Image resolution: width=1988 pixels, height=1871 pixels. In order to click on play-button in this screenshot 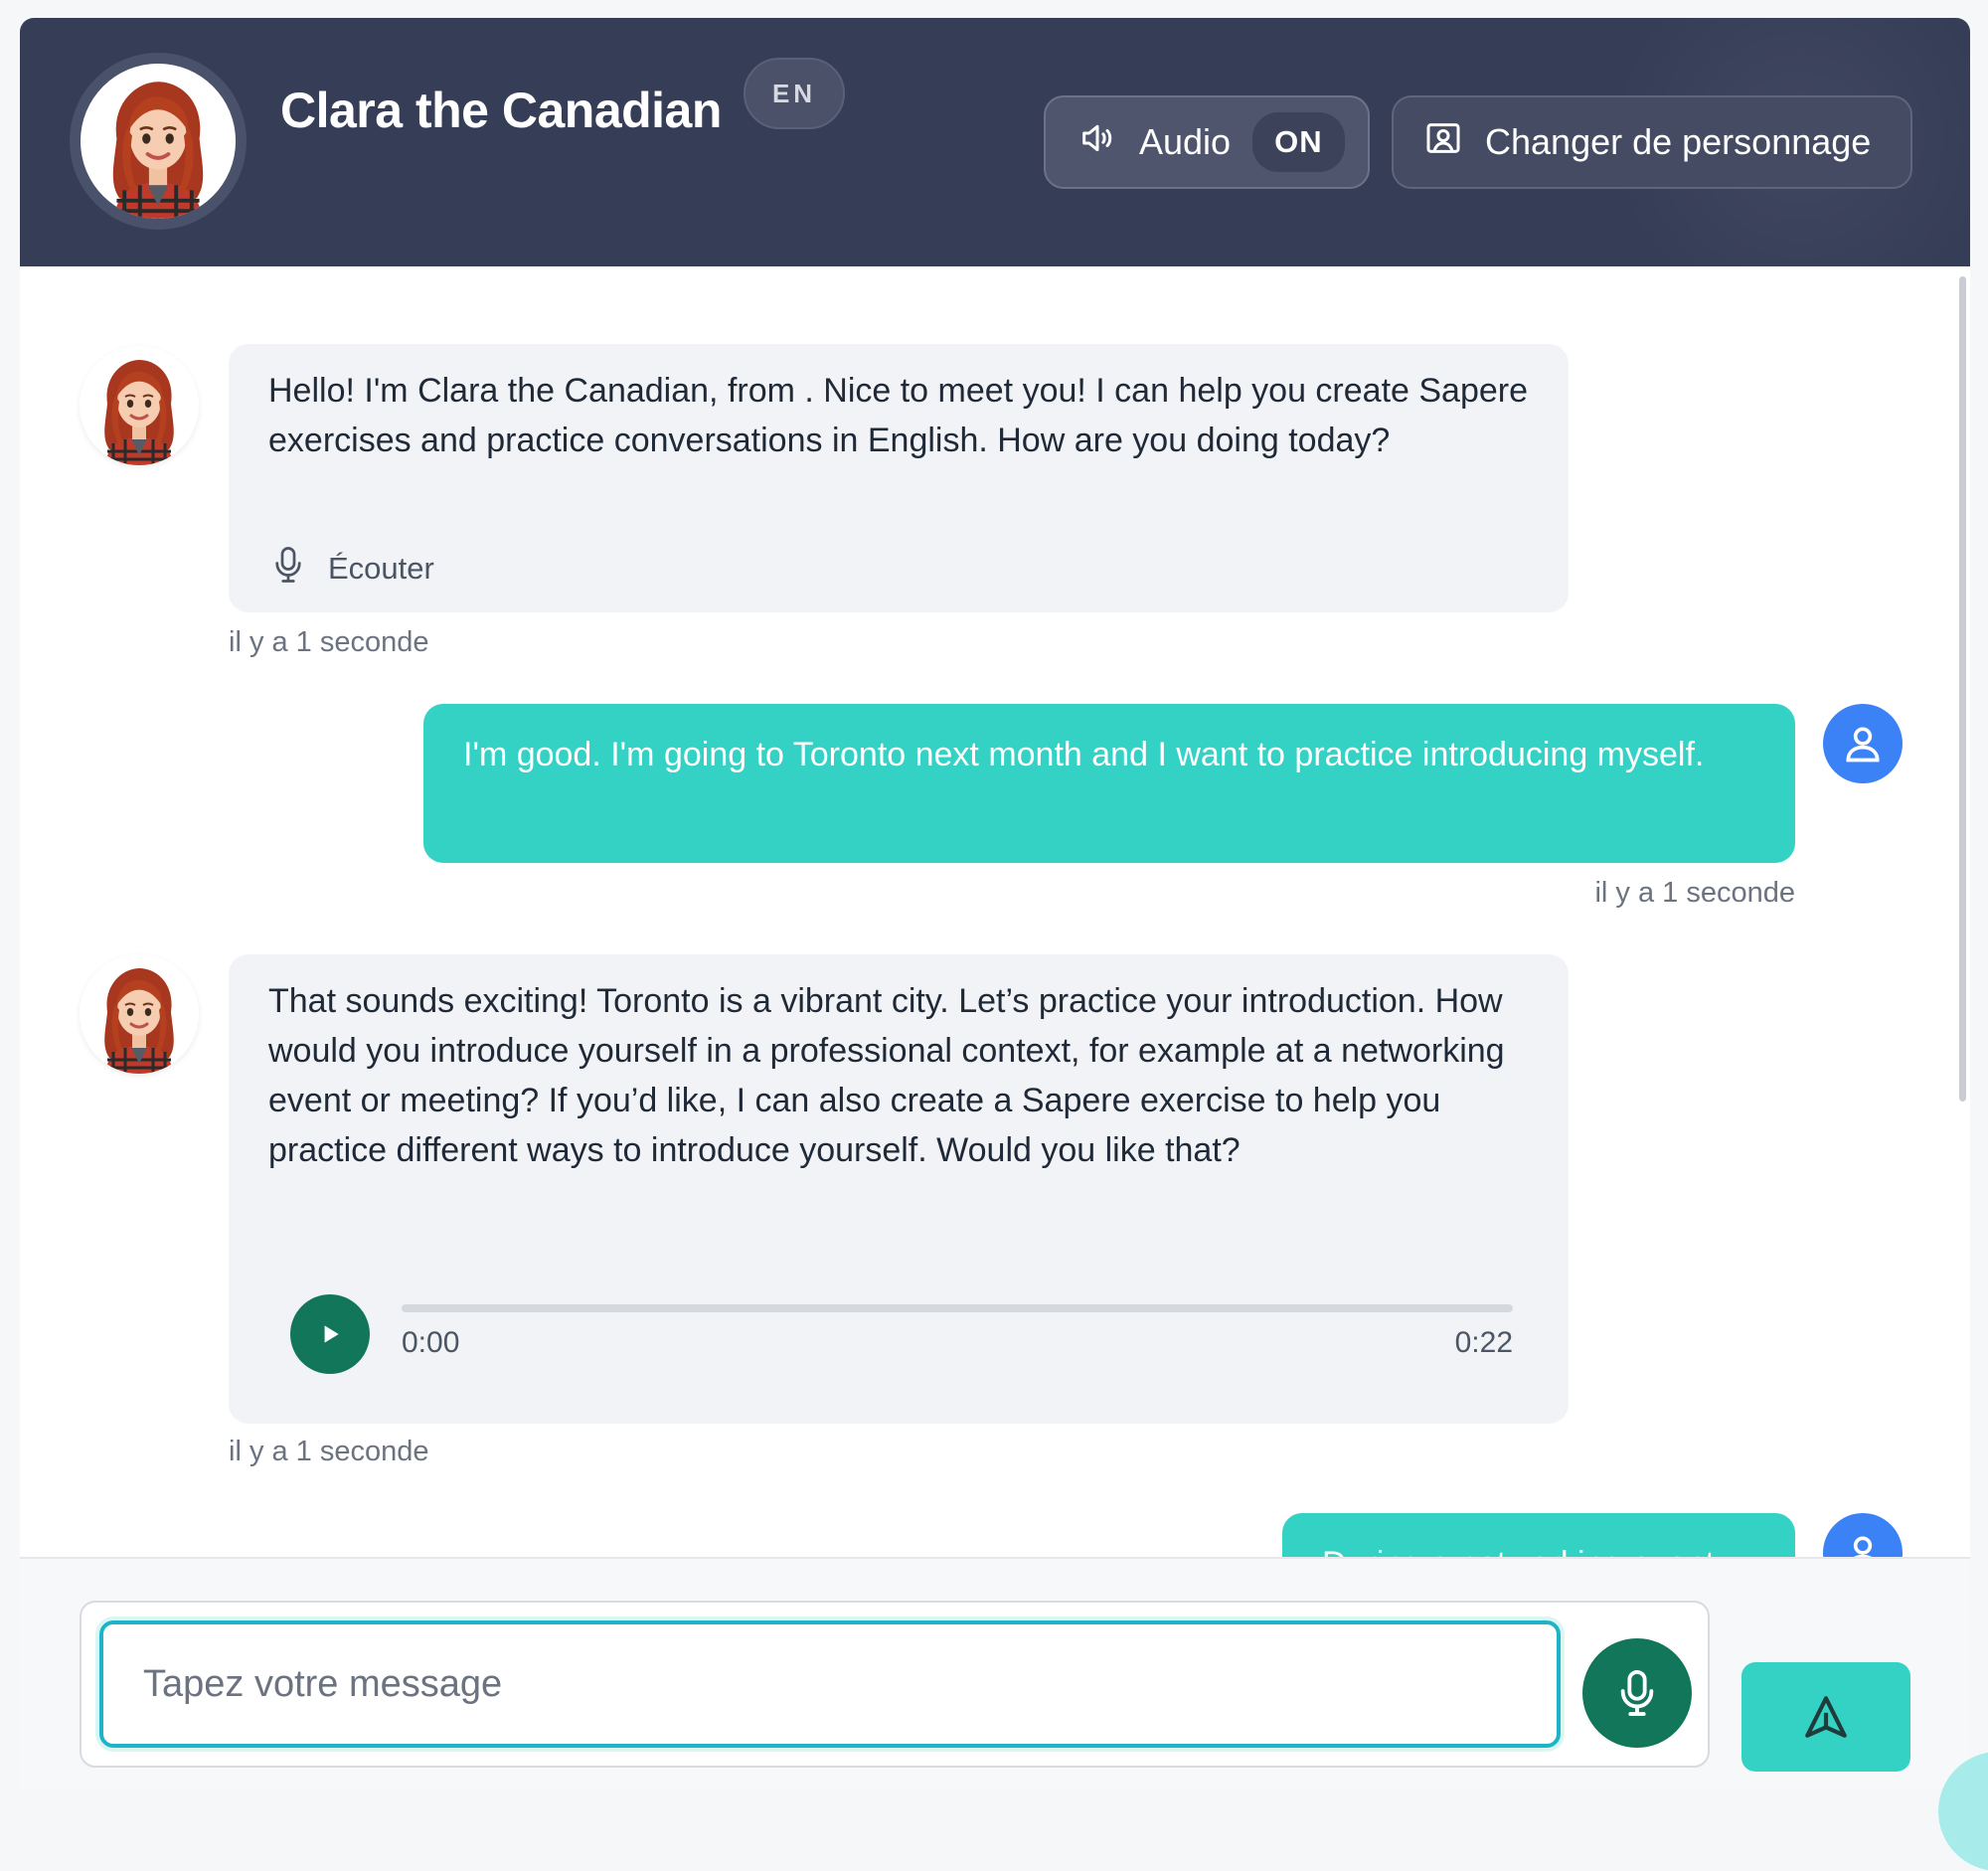, I will do `click(330, 1334)`.